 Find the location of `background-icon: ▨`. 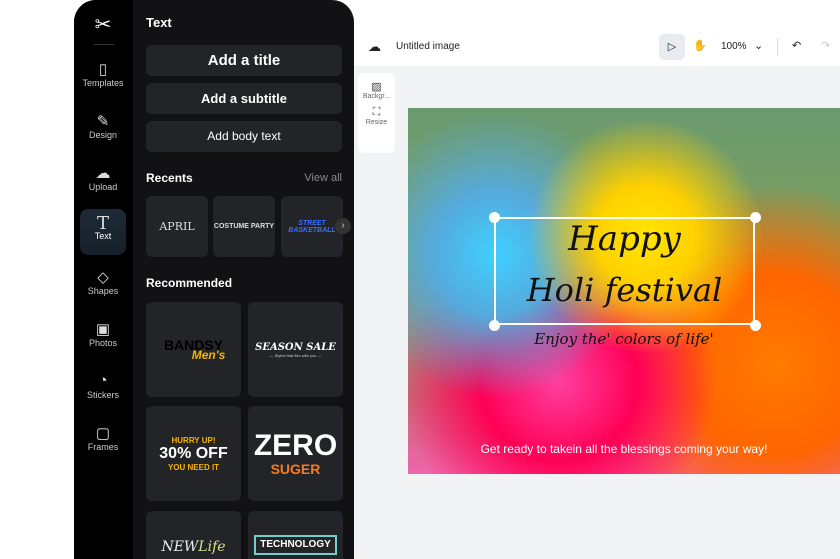

background-icon: ▨ is located at coordinates (376, 87).